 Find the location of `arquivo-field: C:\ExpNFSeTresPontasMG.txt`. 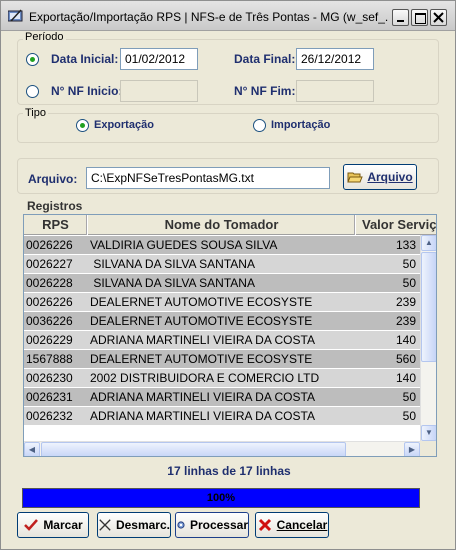

arquivo-field: C:\ExpNFSeTresPontasMG.txt is located at coordinates (208, 178).